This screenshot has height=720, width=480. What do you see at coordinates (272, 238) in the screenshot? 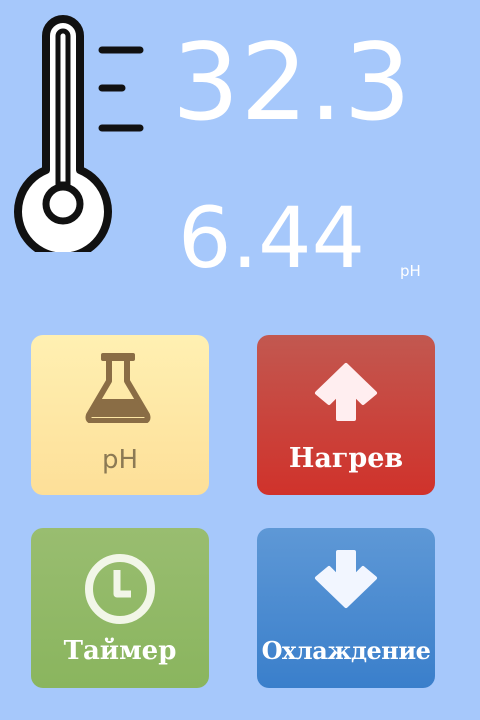
I see `ph-readout: 6.44` at bounding box center [272, 238].